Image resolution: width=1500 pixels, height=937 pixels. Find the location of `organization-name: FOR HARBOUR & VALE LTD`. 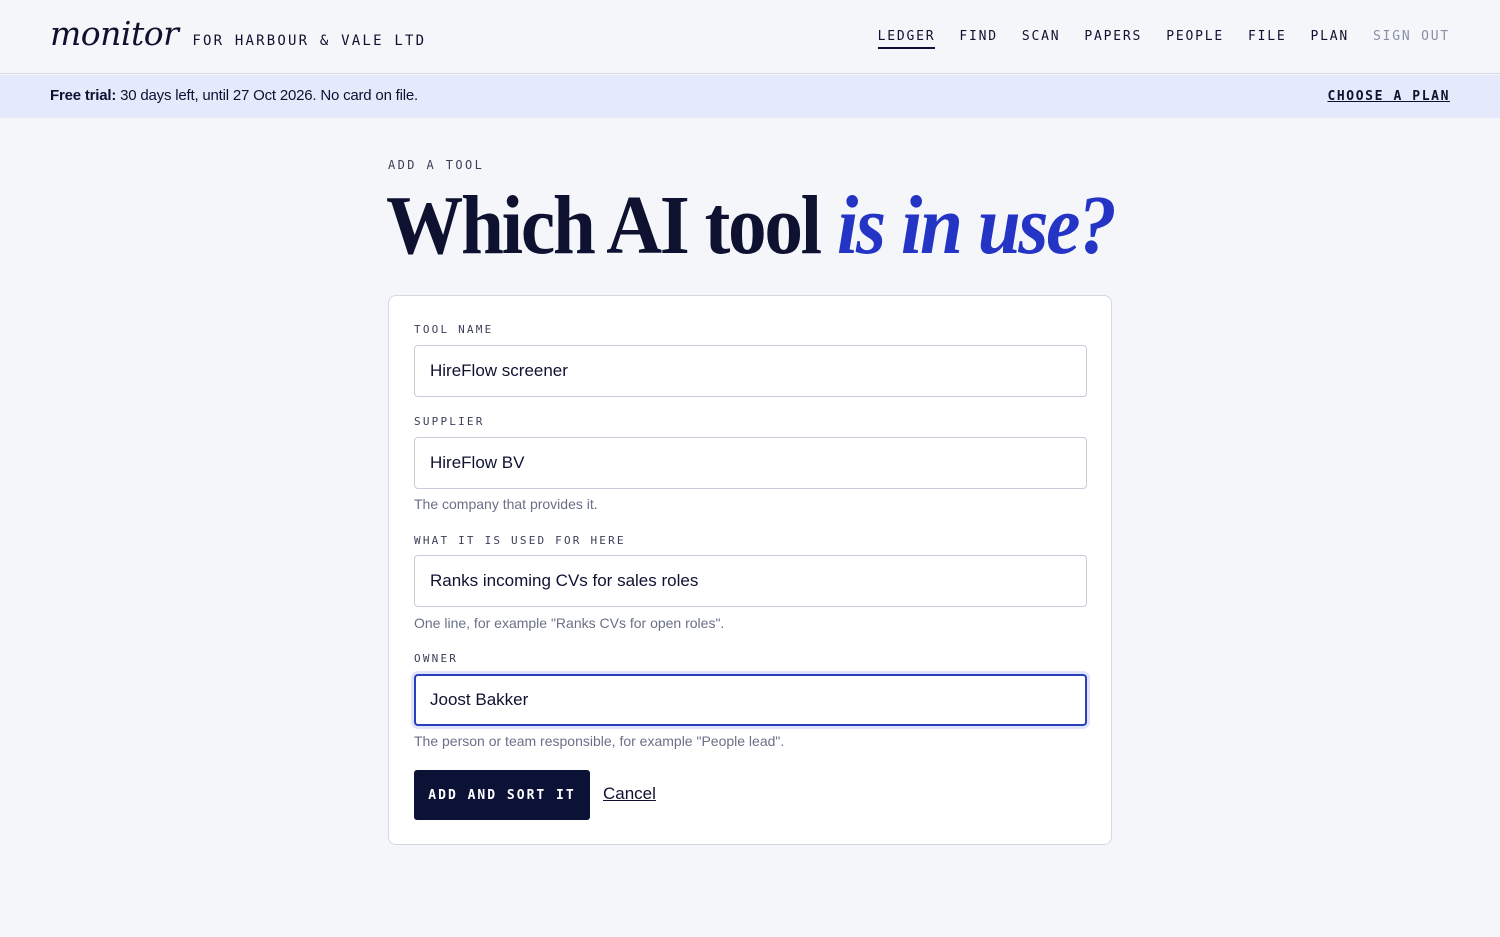

organization-name: FOR HARBOUR & VALE LTD is located at coordinates (309, 41).